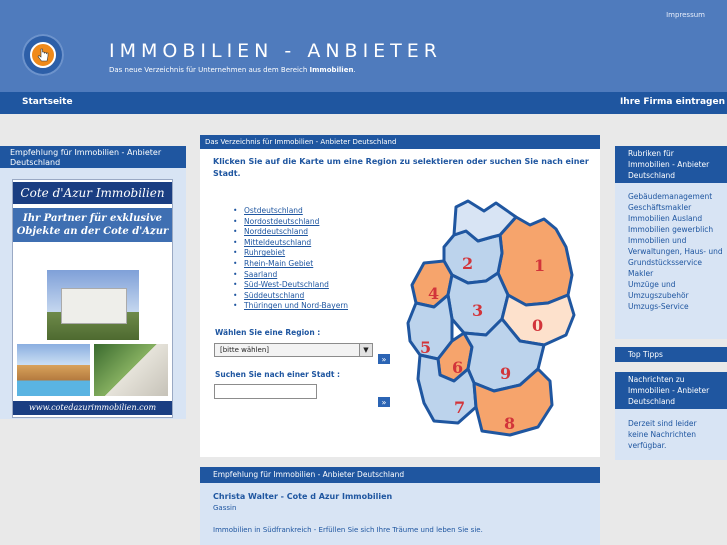 The height and width of the screenshot is (545, 727). I want to click on map-number: 5, so click(425, 347).